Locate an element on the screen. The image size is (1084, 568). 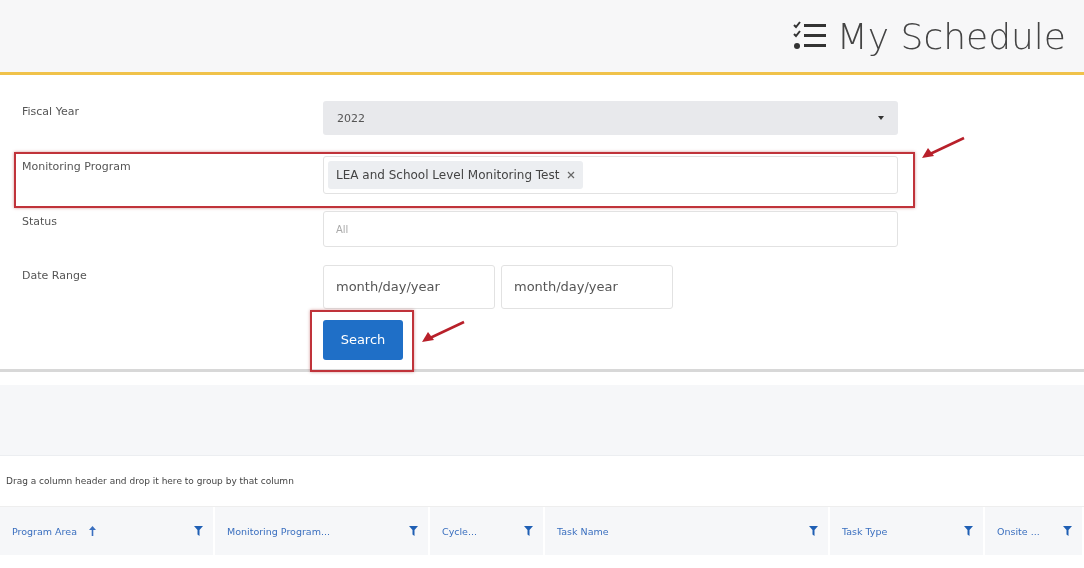
fiscal-year-dropdown: 2022 is located at coordinates (610, 118).